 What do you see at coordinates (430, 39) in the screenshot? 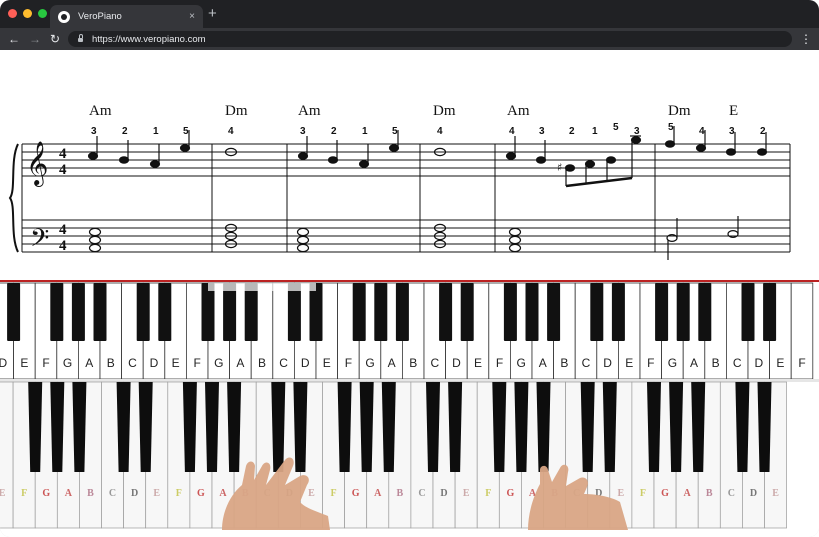
I see `address-bar: https://www.veropiano.com` at bounding box center [430, 39].